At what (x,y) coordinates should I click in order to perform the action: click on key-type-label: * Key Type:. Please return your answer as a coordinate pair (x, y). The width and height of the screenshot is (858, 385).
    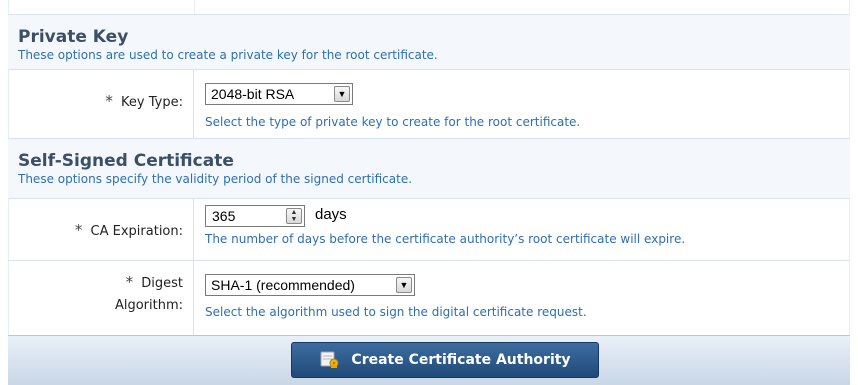
    Looking at the image, I should click on (101, 104).